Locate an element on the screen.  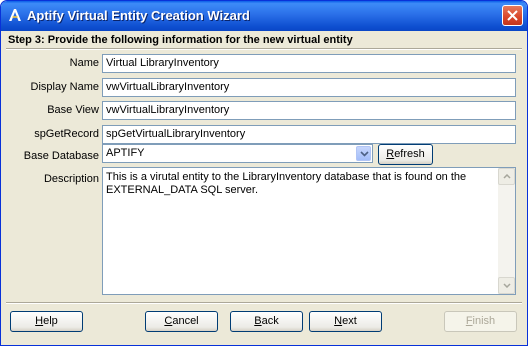
sp-get-record-label: spGetRecord is located at coordinates (66, 134).